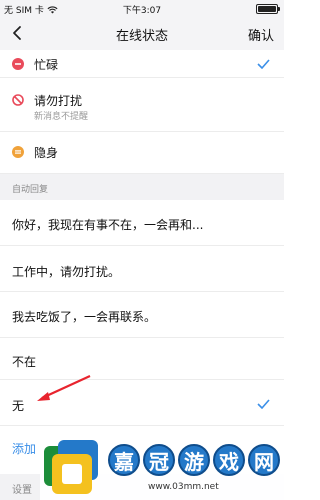 This screenshot has height=500, width=320. Describe the element at coordinates (261, 34) in the screenshot. I see `confirm-button: 确认` at that location.